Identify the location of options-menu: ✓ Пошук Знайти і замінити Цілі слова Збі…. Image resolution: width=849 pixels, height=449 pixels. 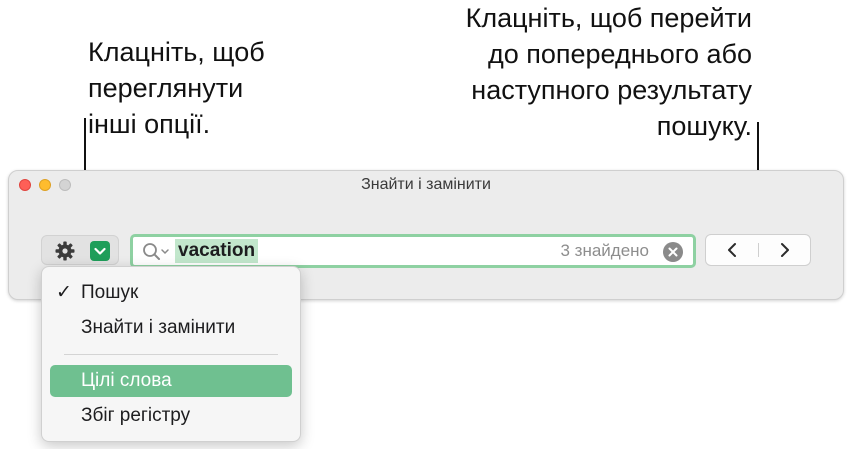
(171, 354).